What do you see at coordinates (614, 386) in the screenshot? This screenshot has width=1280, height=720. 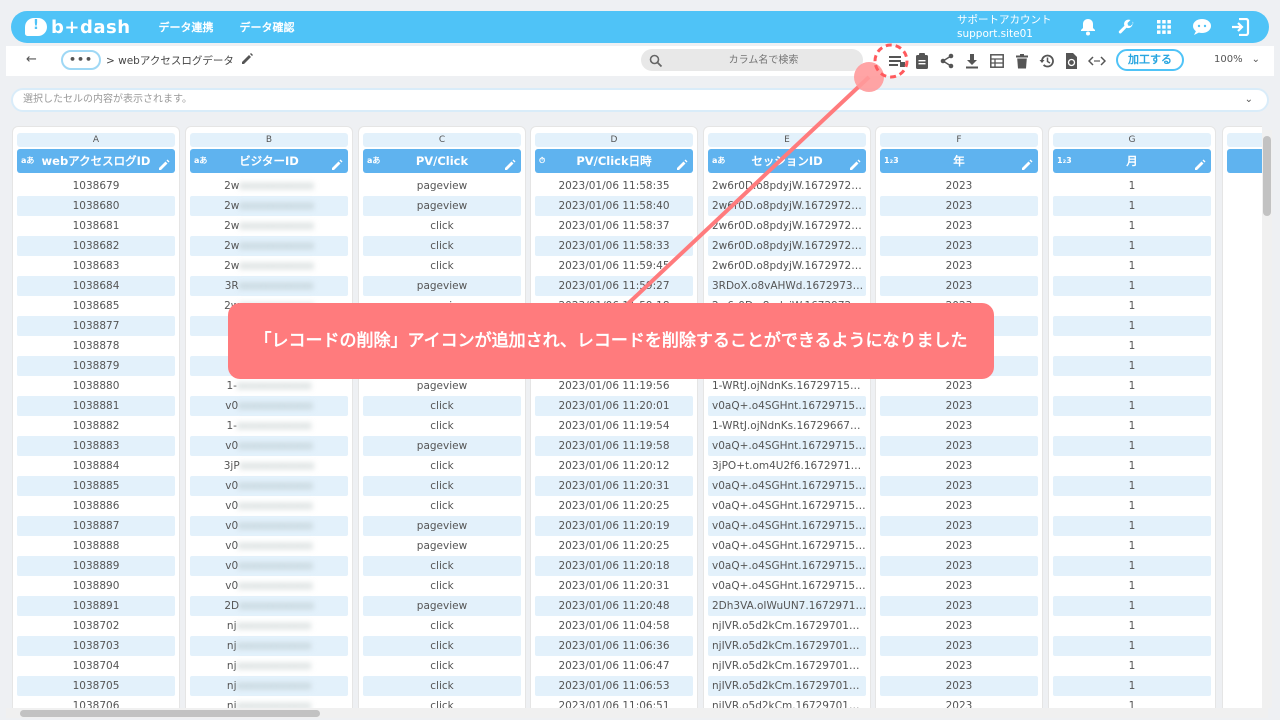 I see `table-cell: 2023/01/06 11:19:56` at bounding box center [614, 386].